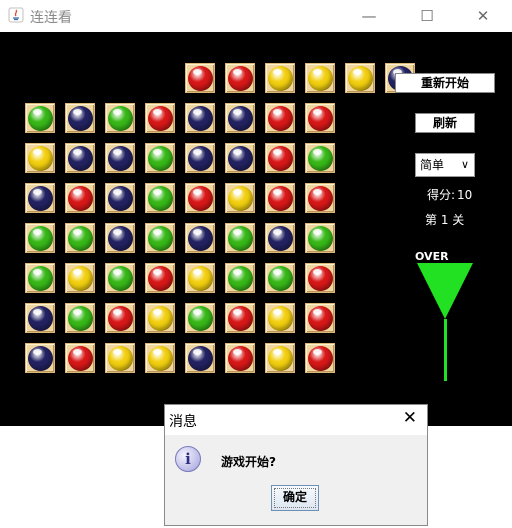 This screenshot has height=528, width=512. I want to click on dialog-close-button: ✕, so click(410, 418).